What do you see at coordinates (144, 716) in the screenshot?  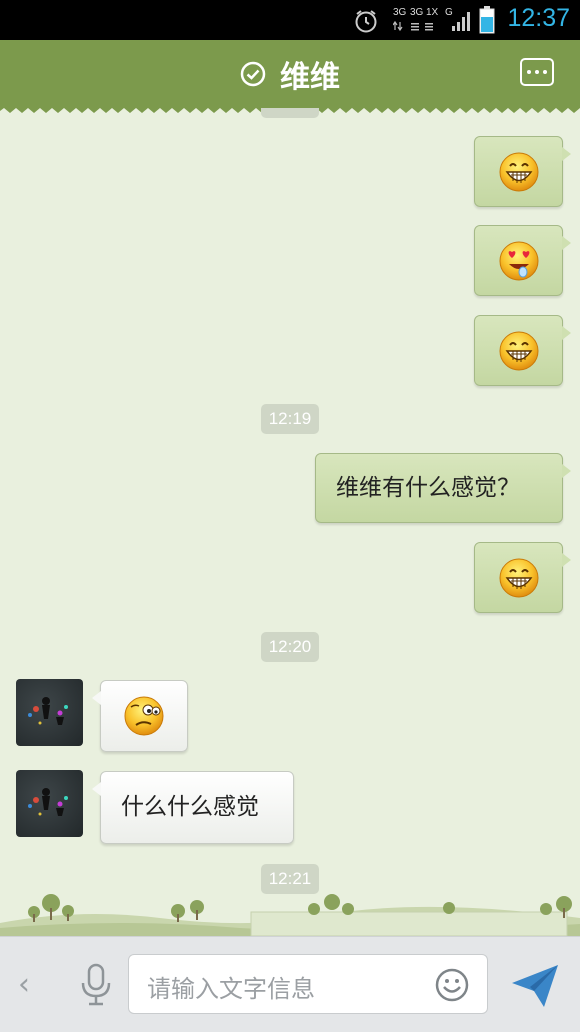 I see `confused-emoji` at bounding box center [144, 716].